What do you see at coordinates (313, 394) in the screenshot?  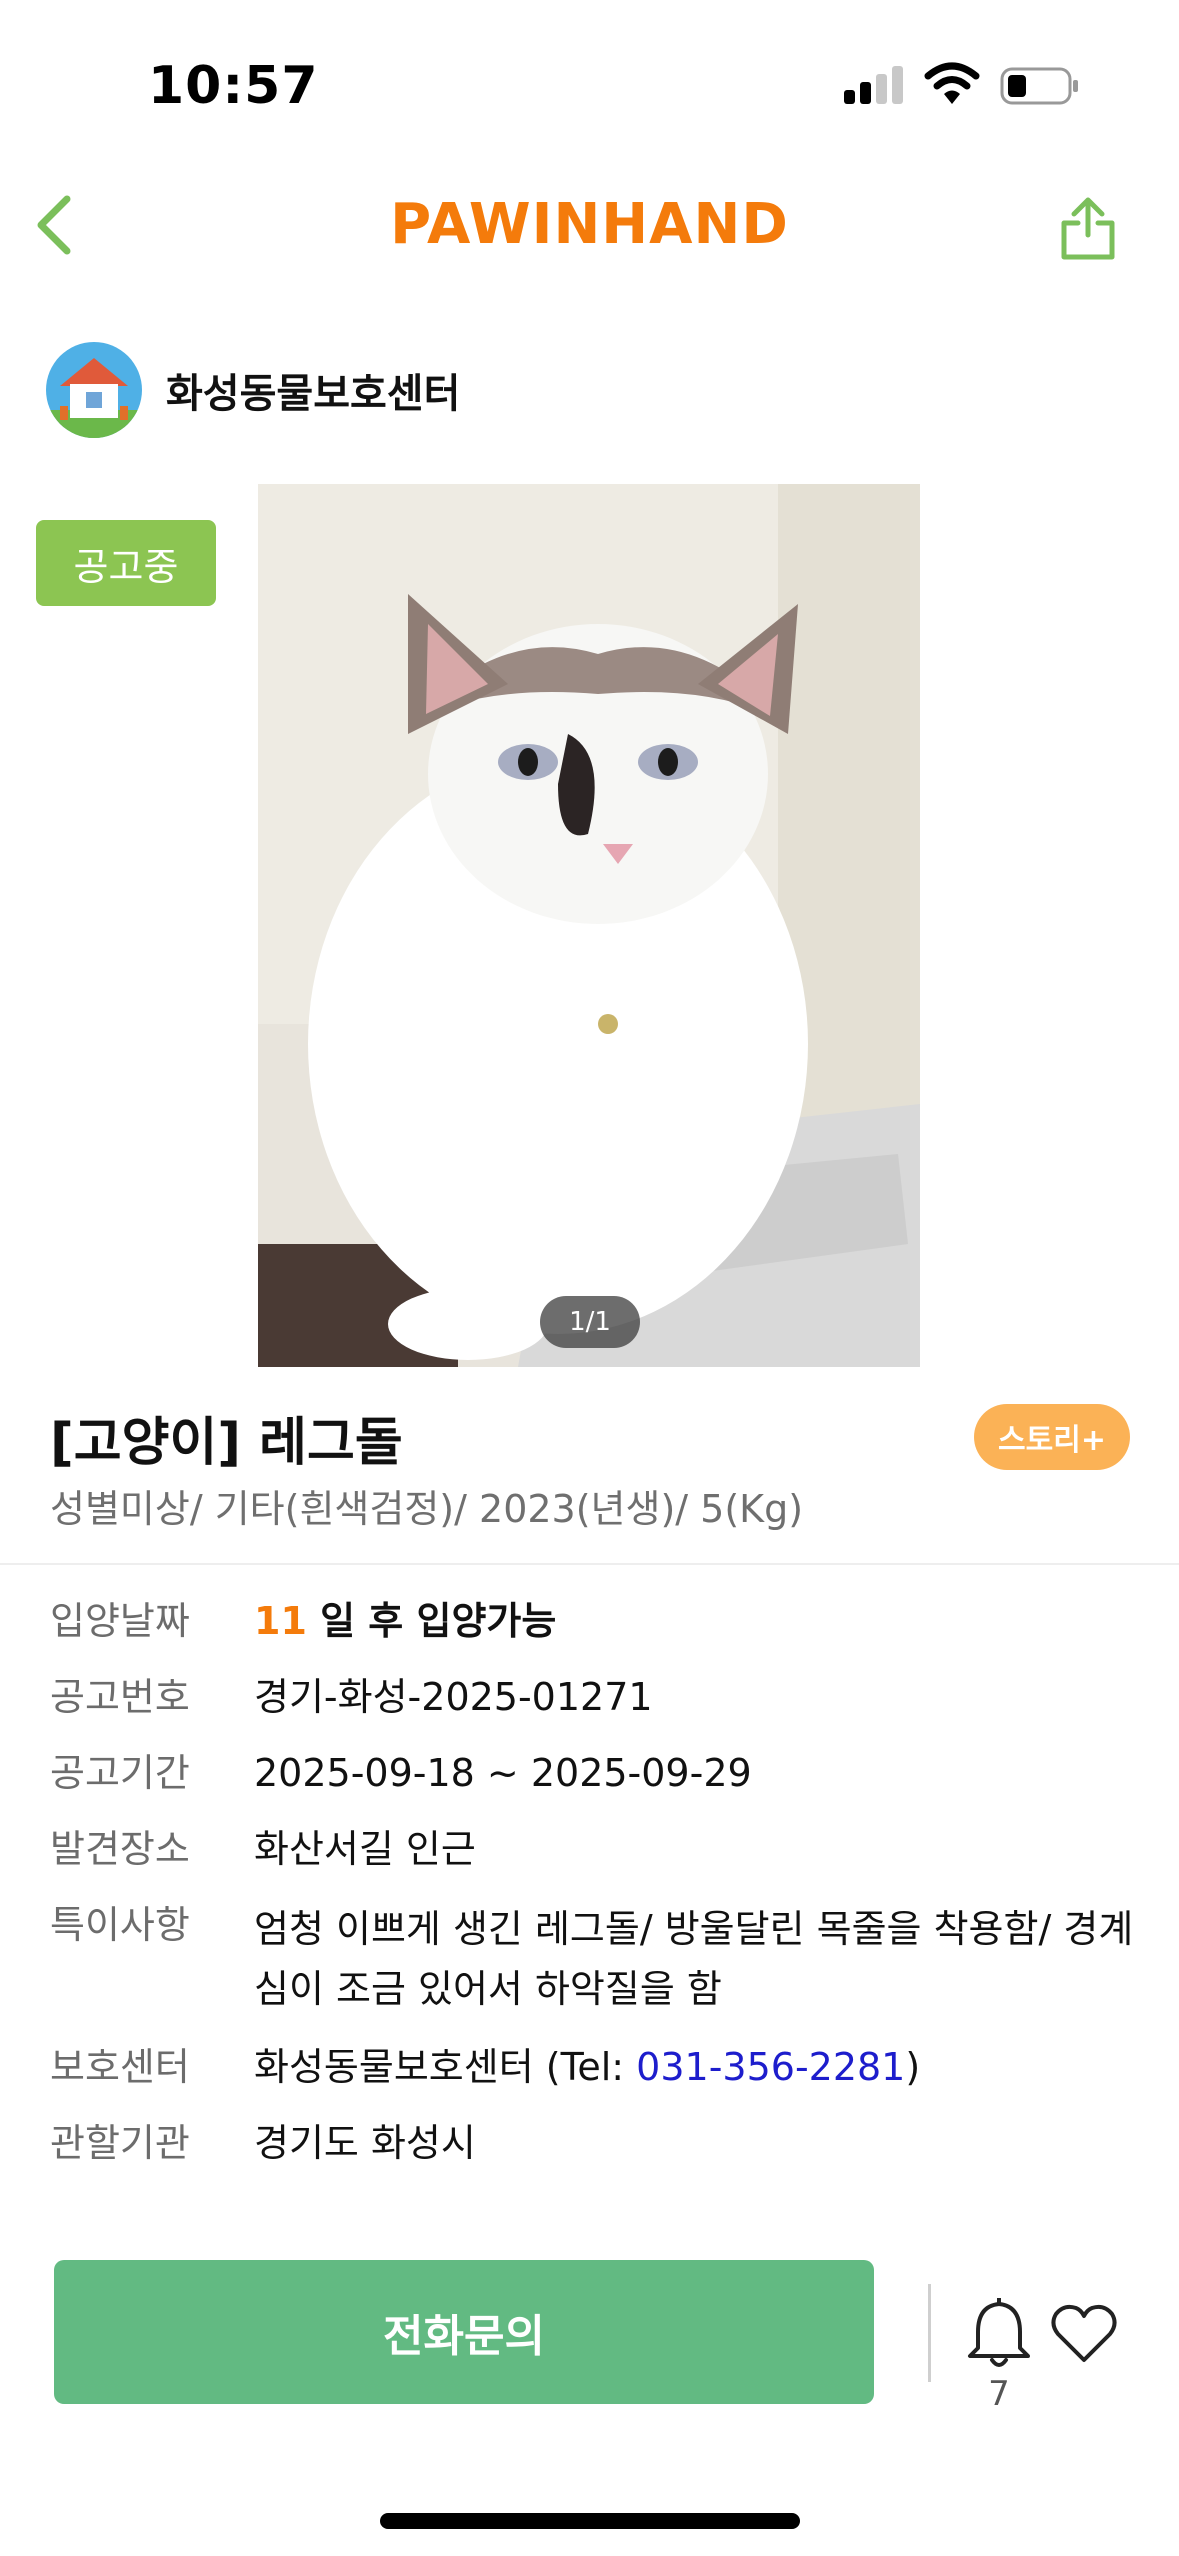 I see `shelter-name: 화성동물보호센터` at bounding box center [313, 394].